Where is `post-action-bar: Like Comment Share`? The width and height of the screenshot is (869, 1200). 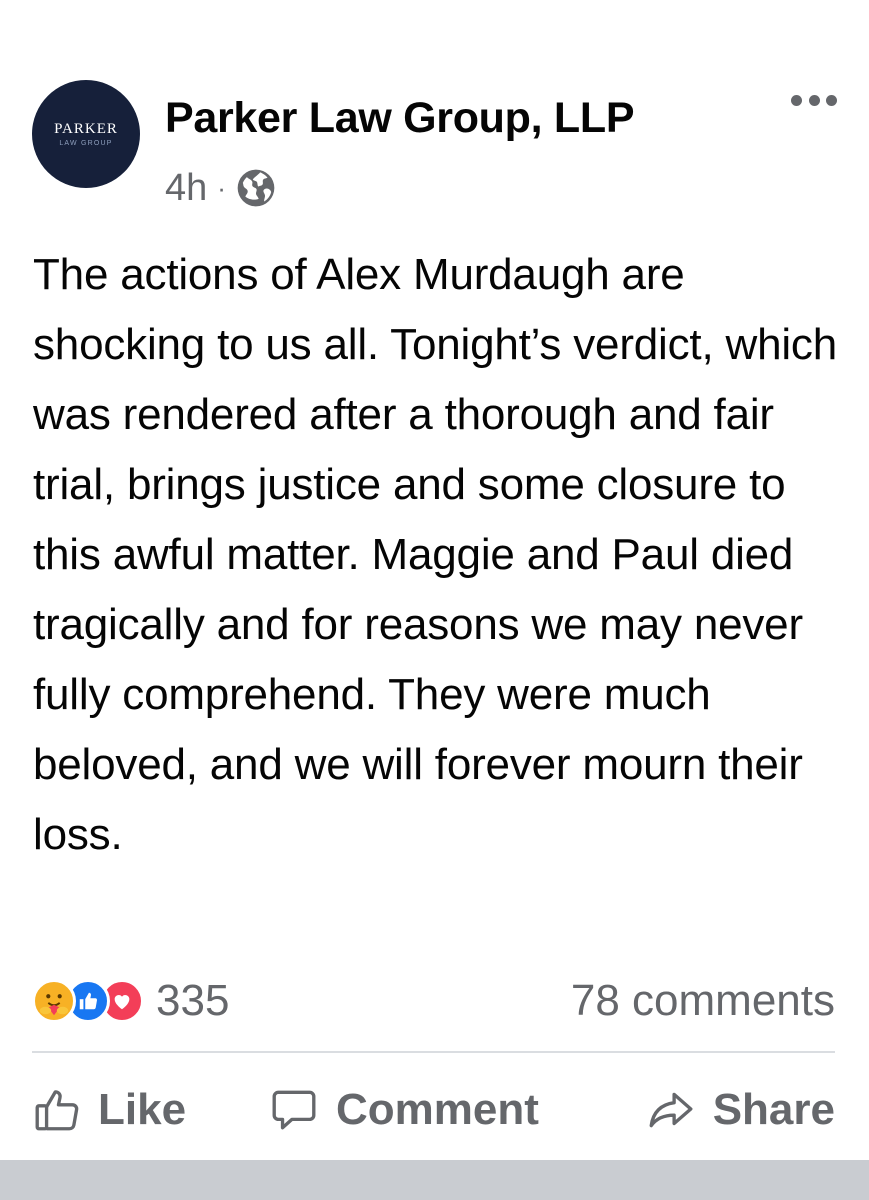 post-action-bar: Like Comment Share is located at coordinates (433, 1110).